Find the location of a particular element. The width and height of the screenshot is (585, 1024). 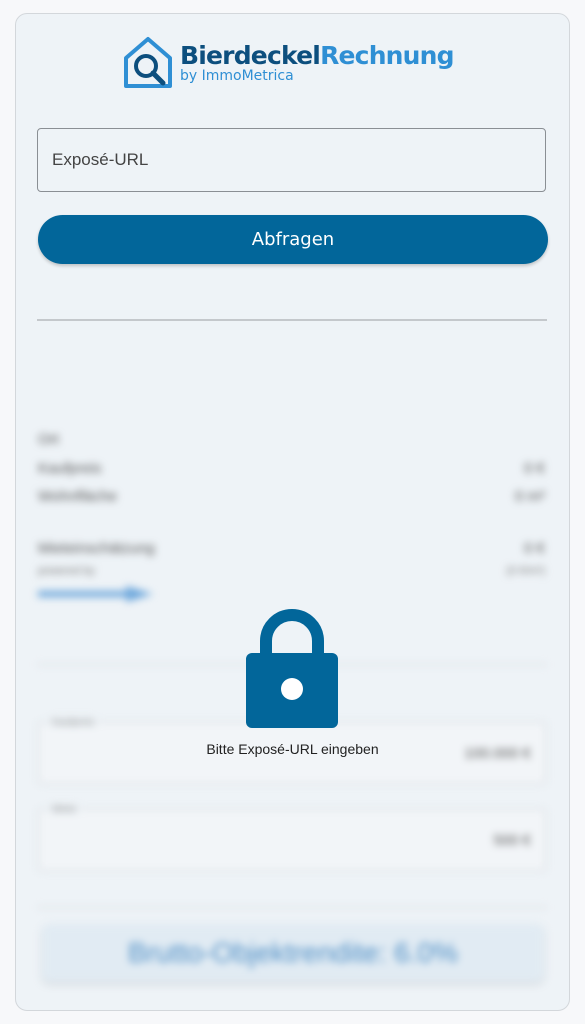

wohnflaeche-value: 0 m² is located at coordinates (530, 496).